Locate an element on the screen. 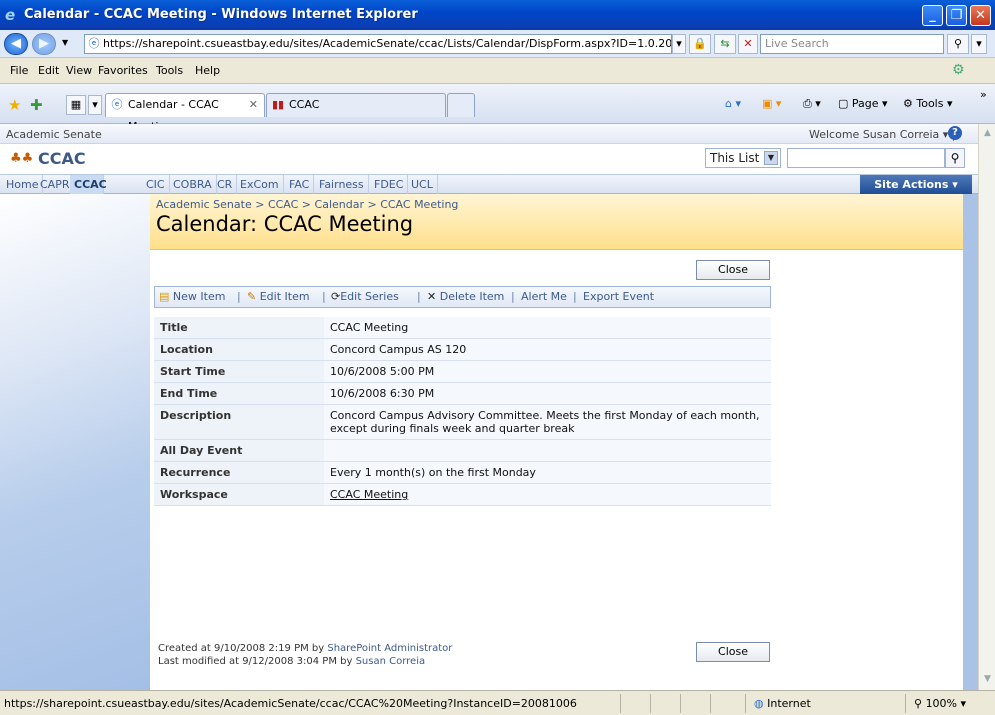  field-value: 10/6/2008 6:30 PM is located at coordinates (547, 393).